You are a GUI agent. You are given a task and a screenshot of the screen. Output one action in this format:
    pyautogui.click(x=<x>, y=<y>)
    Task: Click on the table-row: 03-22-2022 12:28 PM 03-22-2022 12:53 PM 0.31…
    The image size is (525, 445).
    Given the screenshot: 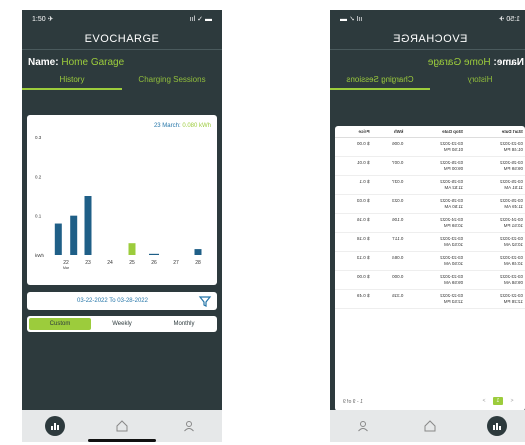 What is the action you would take?
    pyautogui.click(x=430, y=299)
    